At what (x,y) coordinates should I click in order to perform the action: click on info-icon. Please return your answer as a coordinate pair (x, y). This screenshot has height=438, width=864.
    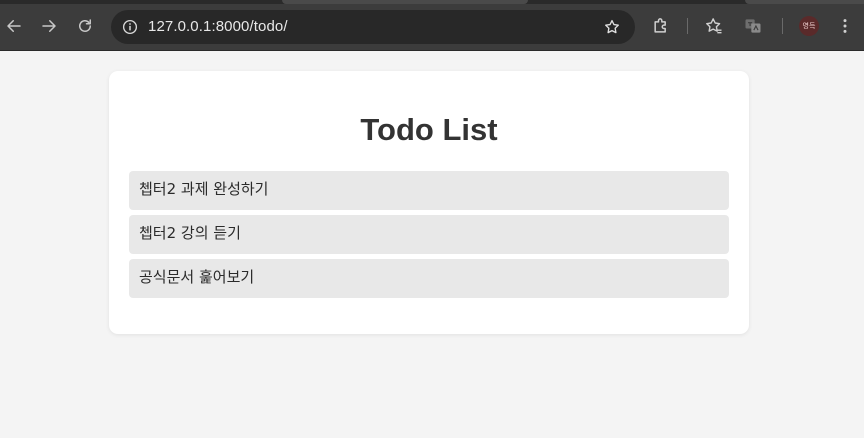
    Looking at the image, I should click on (130, 27).